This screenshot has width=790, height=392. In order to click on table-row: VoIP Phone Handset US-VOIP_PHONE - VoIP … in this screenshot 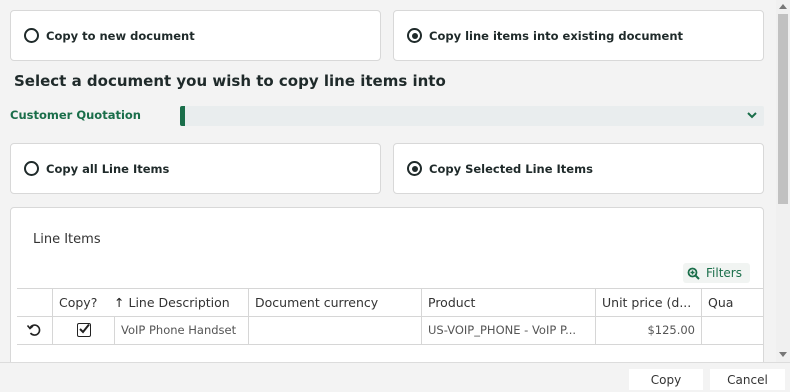, I will do `click(390, 331)`.